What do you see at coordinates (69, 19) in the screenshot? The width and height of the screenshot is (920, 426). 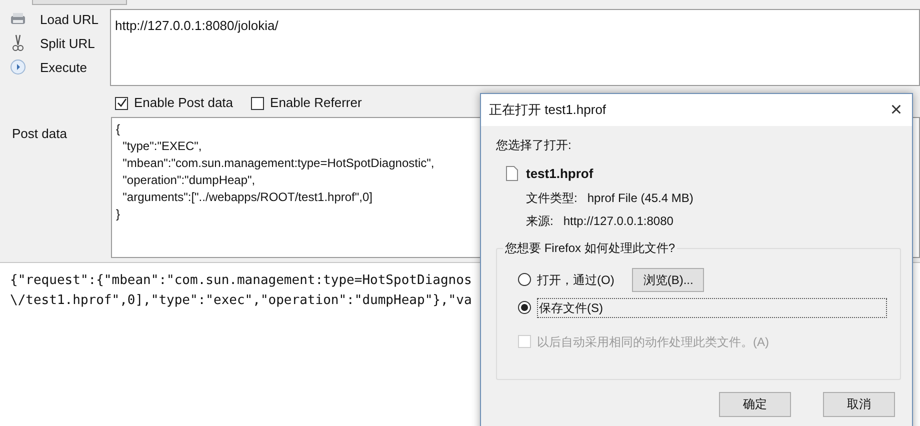 I see `sidebar-button: Load URL` at bounding box center [69, 19].